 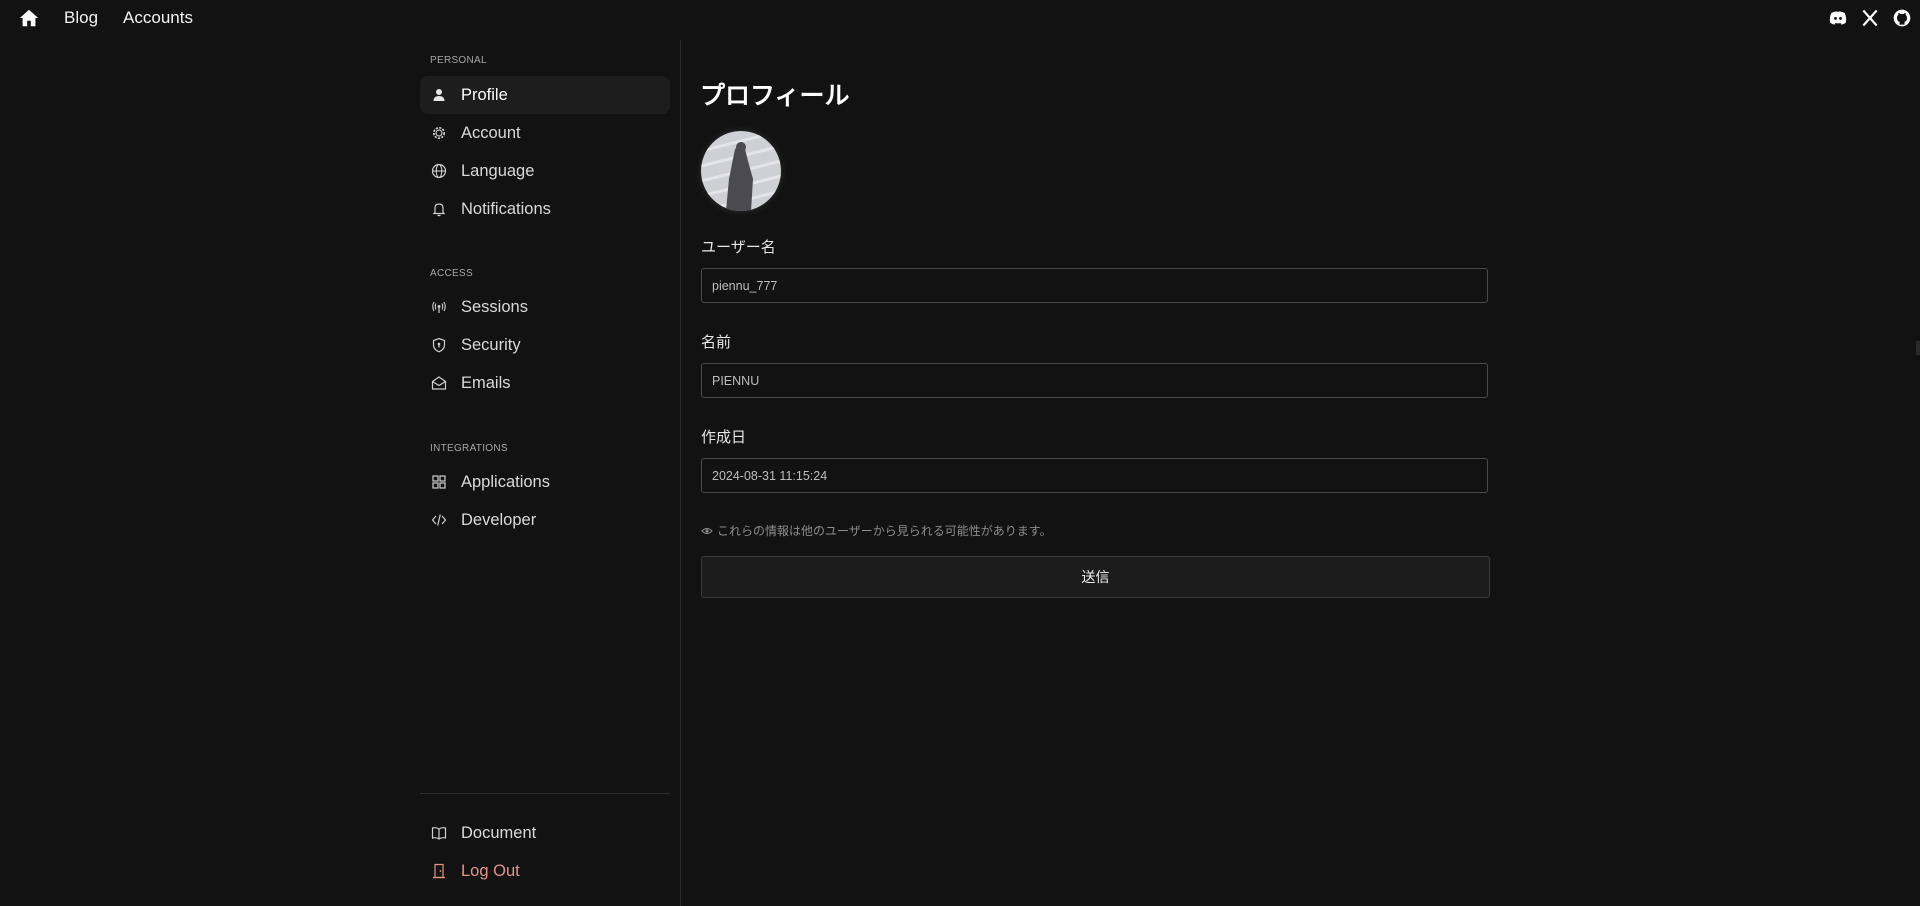 I want to click on created-date-label: 作成日, so click(x=724, y=437).